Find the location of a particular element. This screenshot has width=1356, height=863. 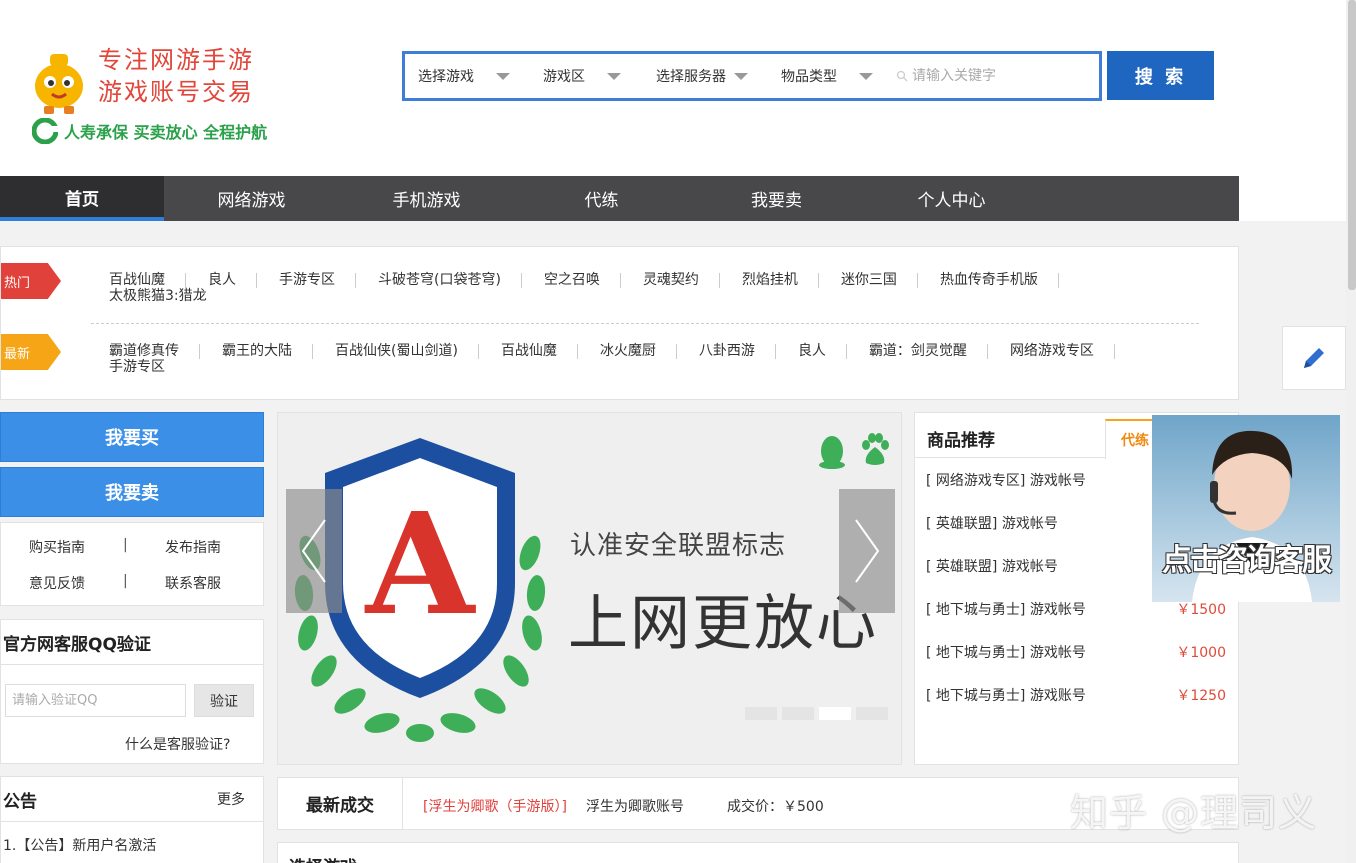

carousel-indicators is located at coordinates (816, 713).